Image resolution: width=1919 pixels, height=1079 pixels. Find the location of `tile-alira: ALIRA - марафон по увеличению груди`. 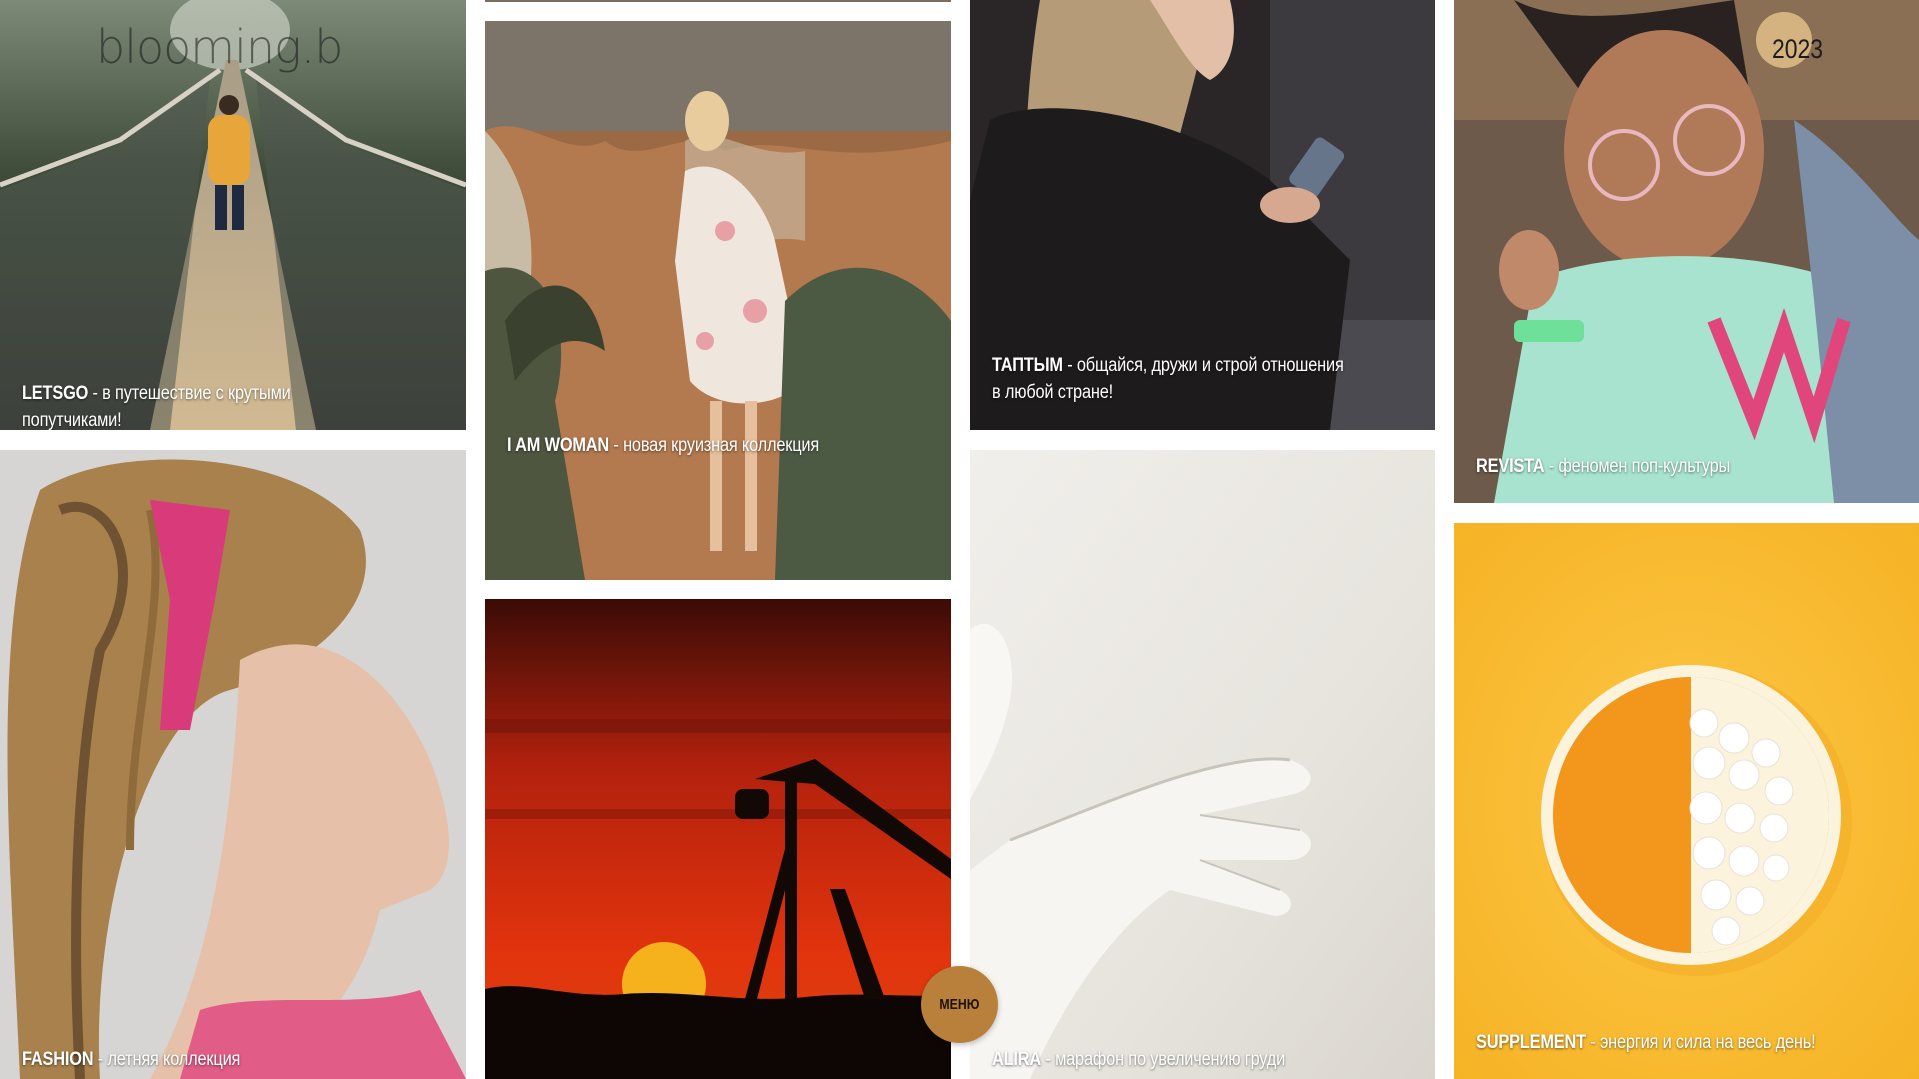

tile-alira: ALIRA - марафон по увеличению груди is located at coordinates (1202, 764).